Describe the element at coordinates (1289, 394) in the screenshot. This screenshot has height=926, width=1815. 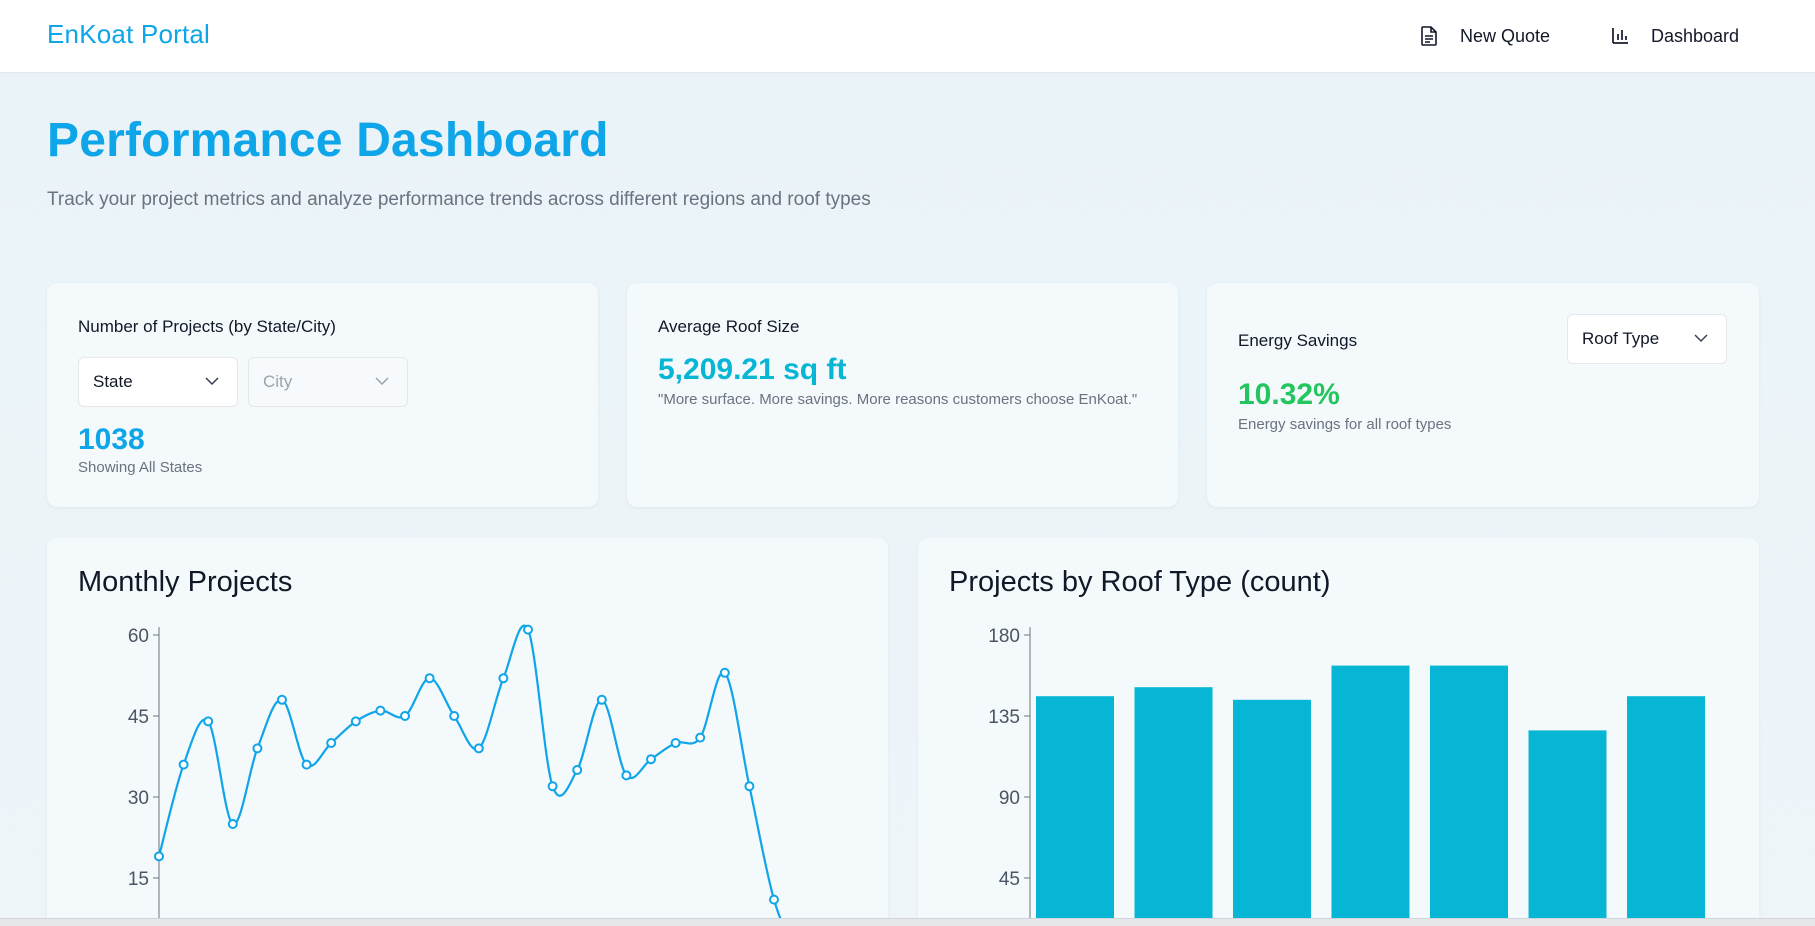
I see `energy-value: 10.32%` at that location.